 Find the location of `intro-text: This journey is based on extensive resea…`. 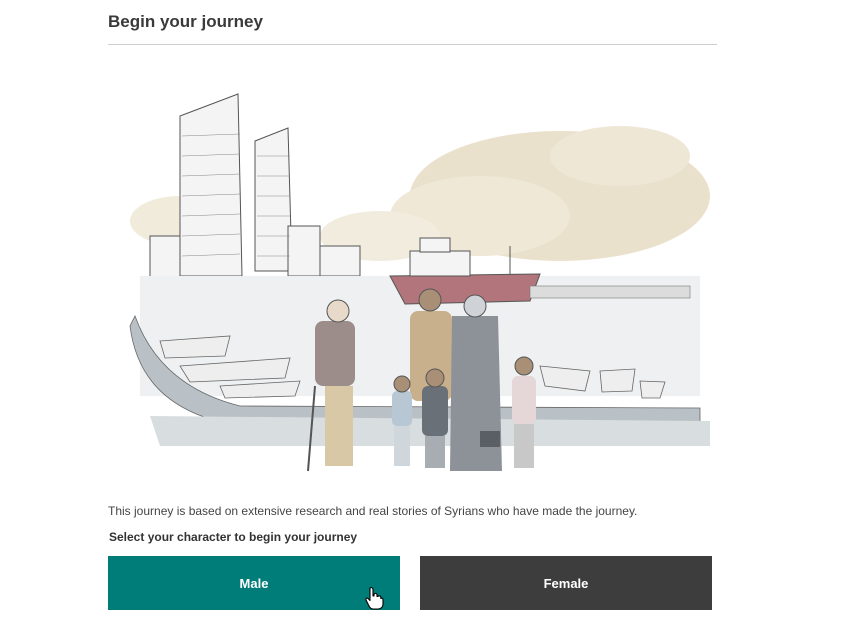

intro-text: This journey is based on extensive resea… is located at coordinates (373, 511).